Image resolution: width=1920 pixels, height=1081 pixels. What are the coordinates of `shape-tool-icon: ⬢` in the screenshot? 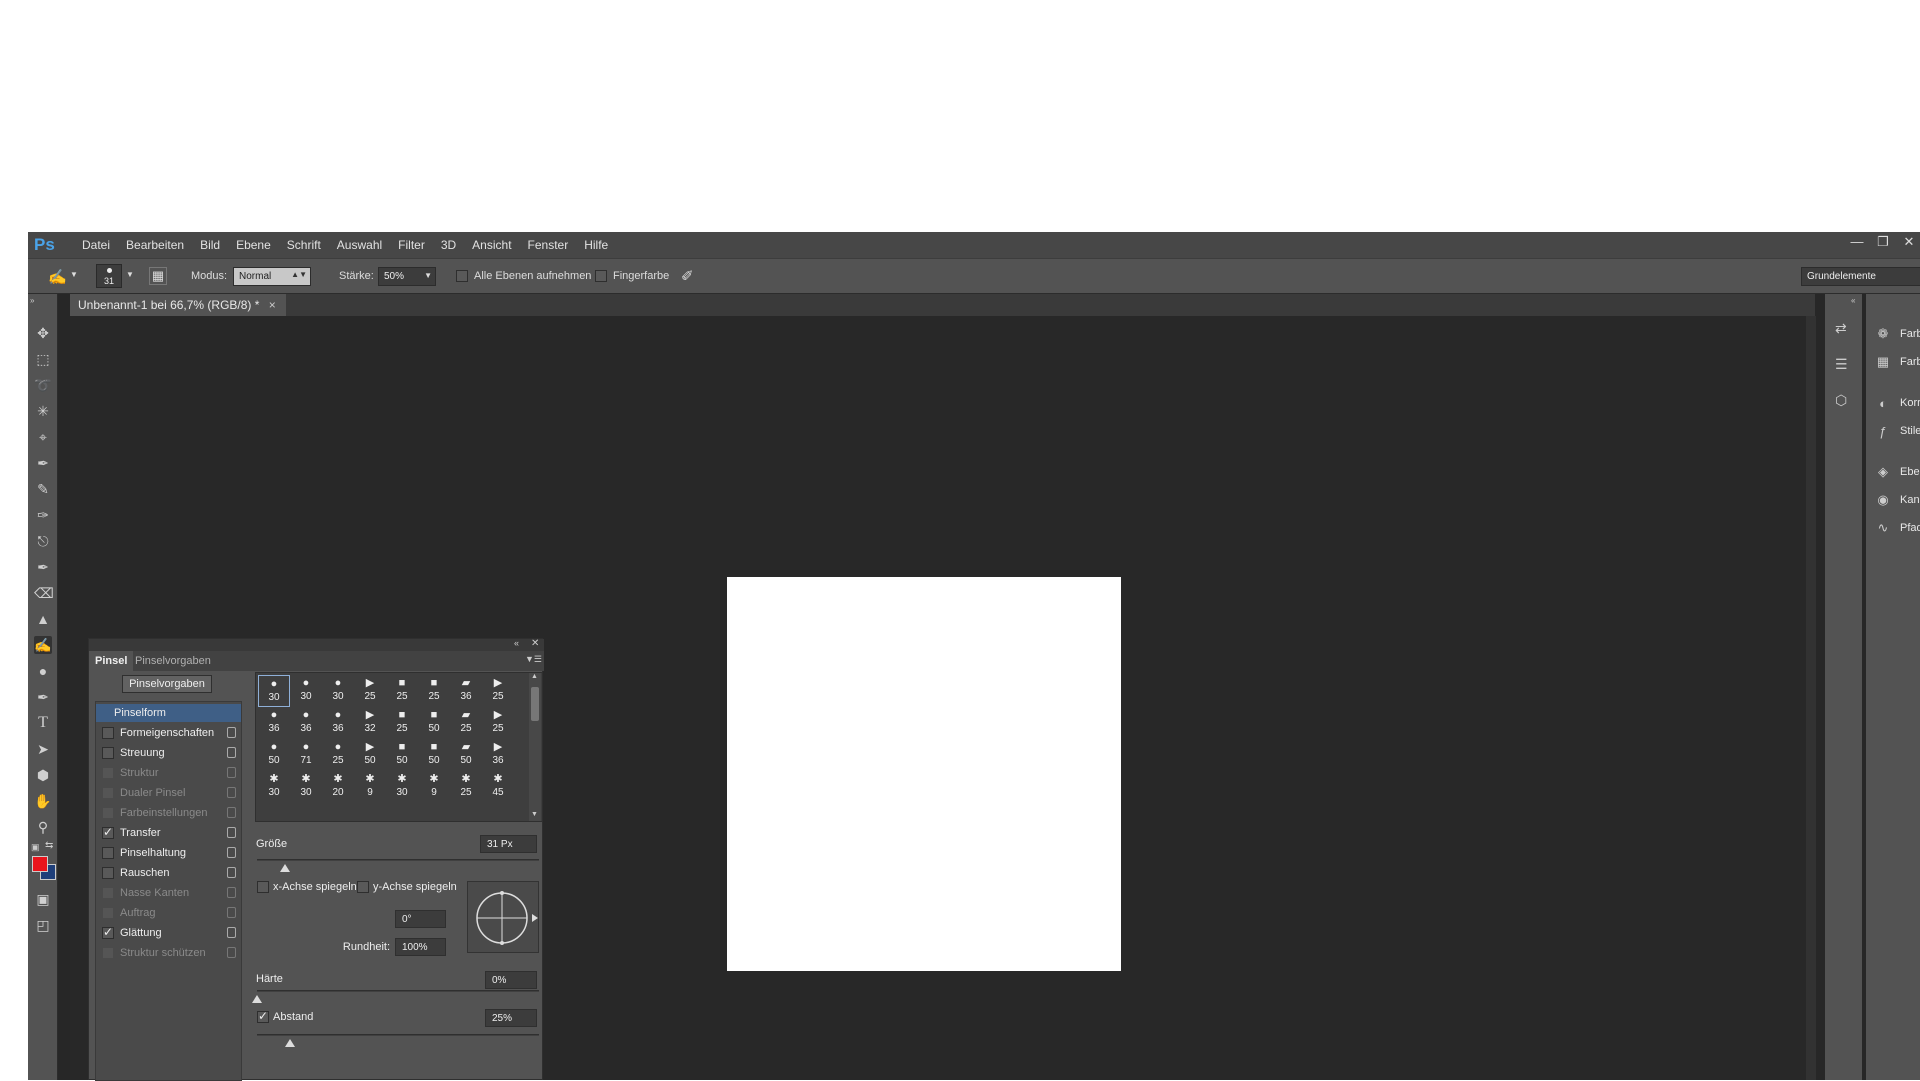 It's located at (43, 775).